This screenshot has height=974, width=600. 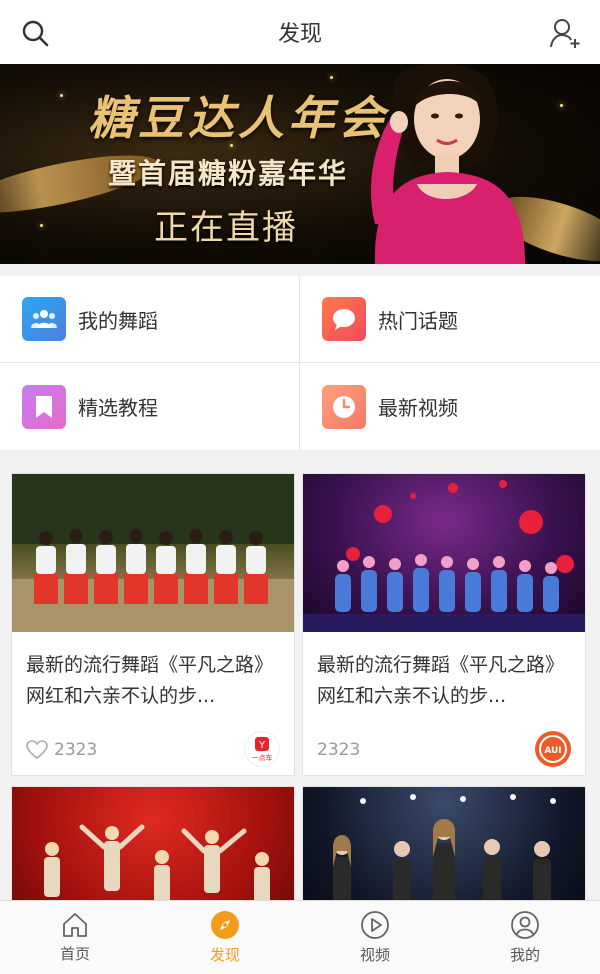 I want to click on tab-discover: 发现, so click(x=225, y=937).